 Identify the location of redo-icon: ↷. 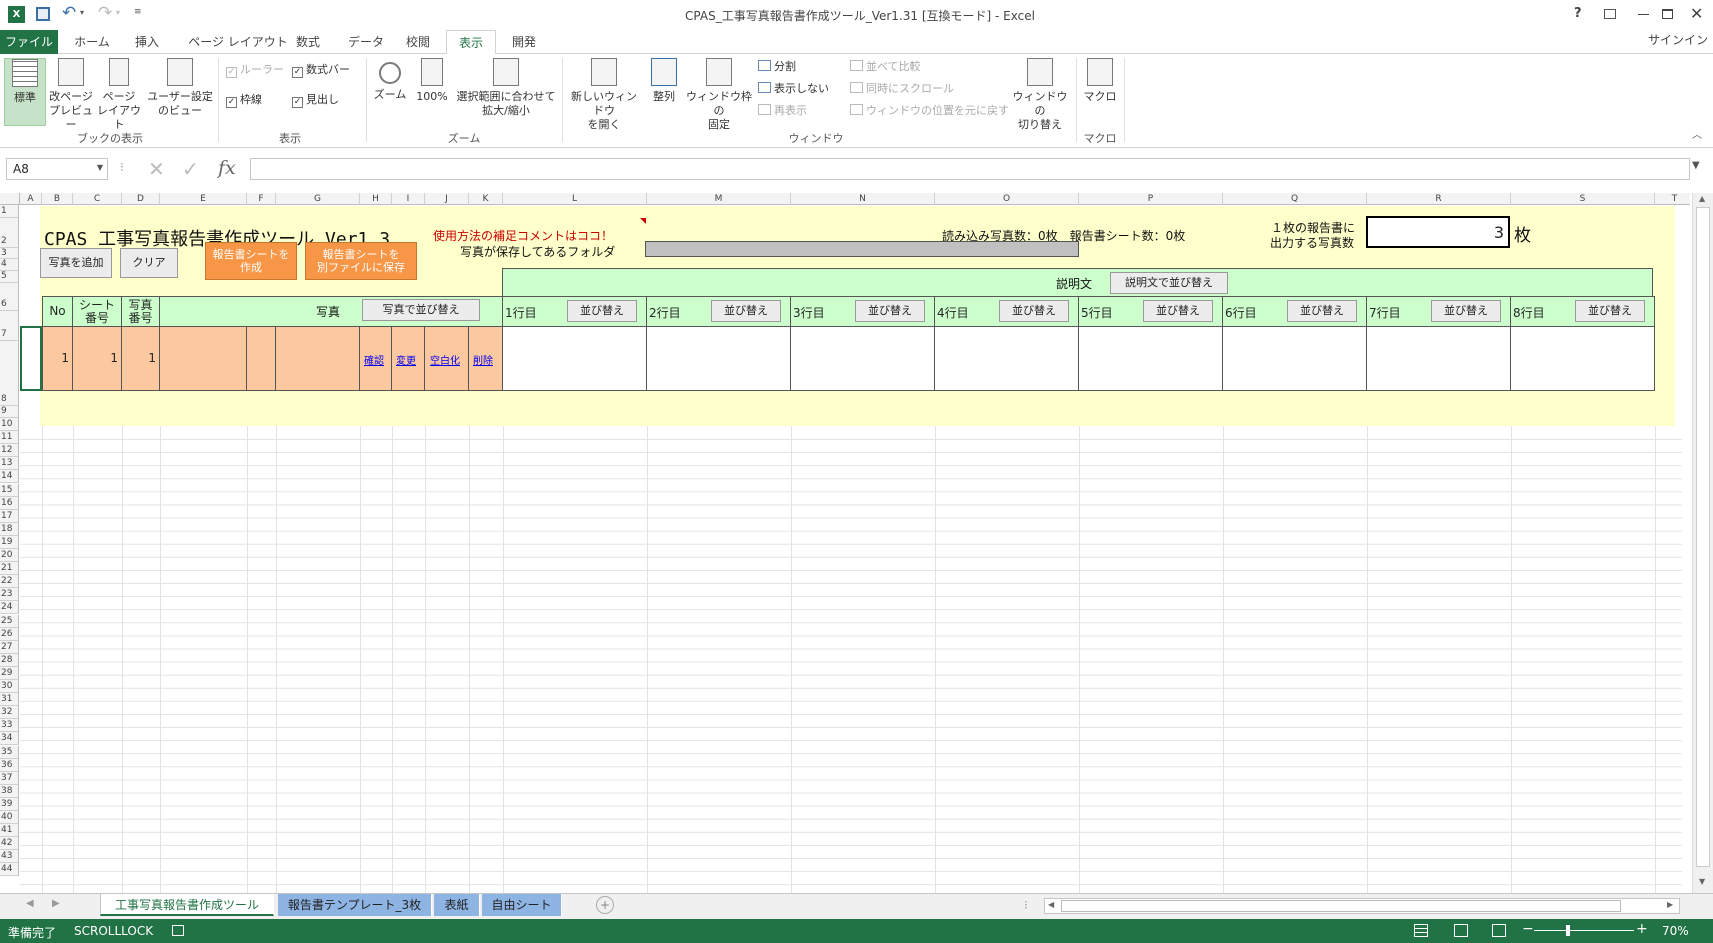
(105, 13).